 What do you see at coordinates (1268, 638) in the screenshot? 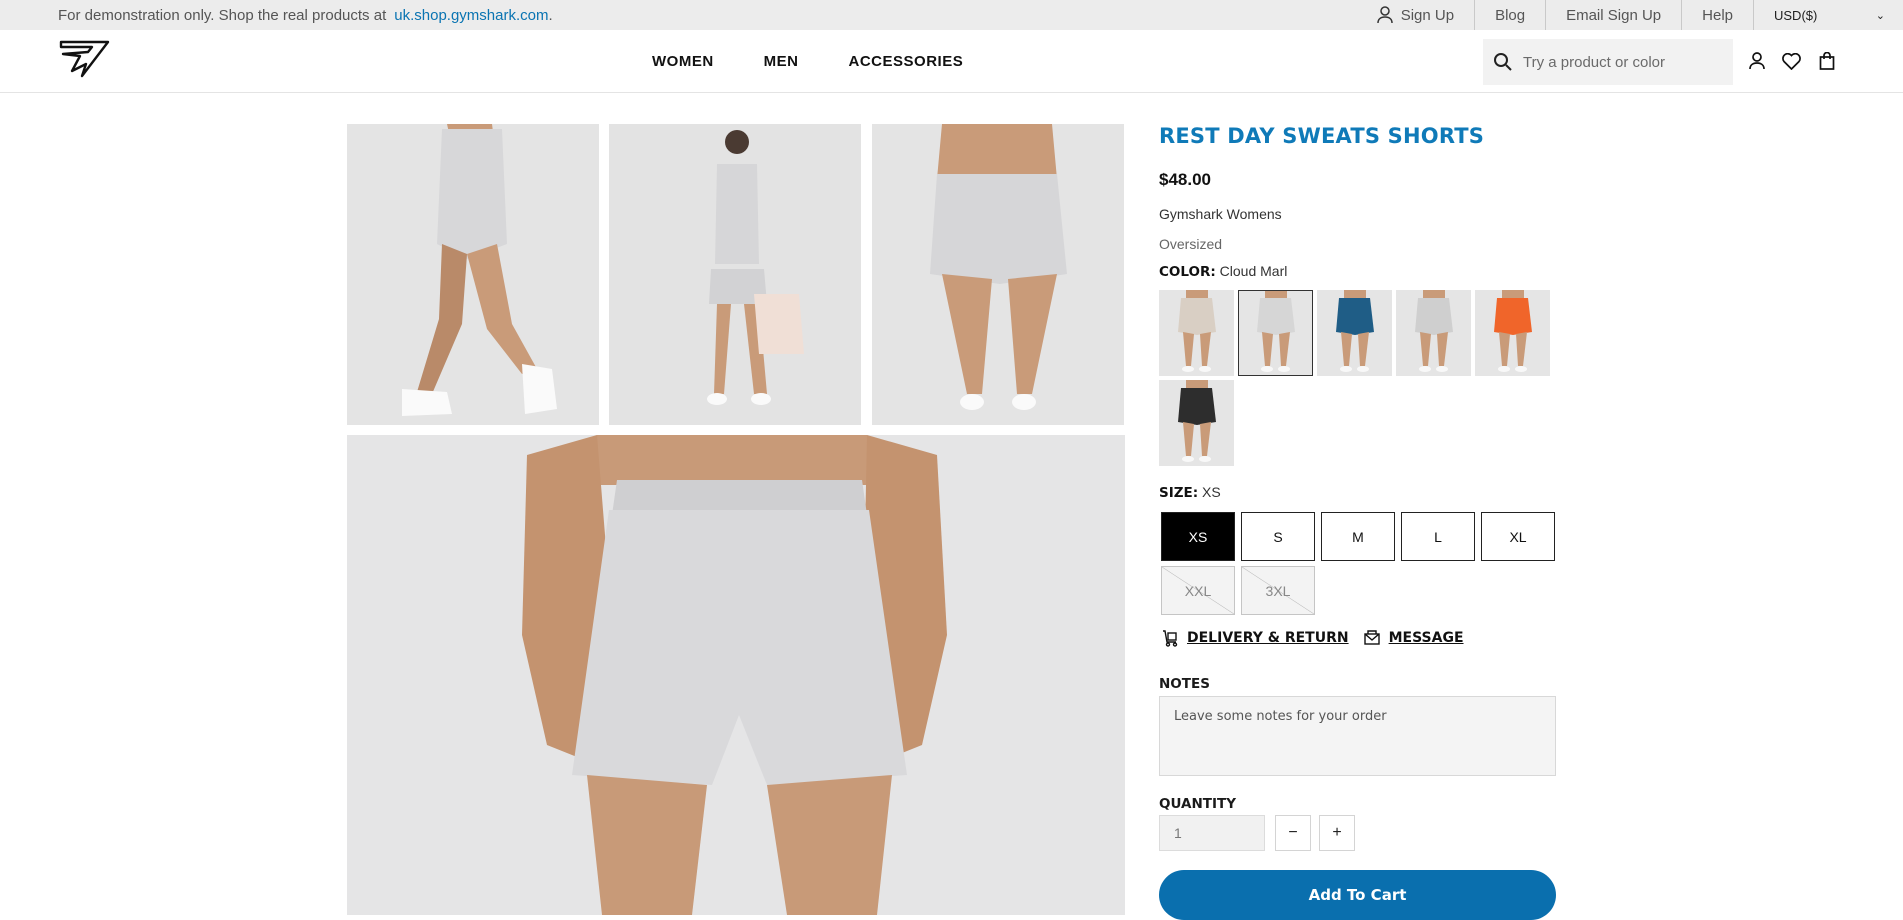
I see `delivery-return-link: DELIVERY & RETURN` at bounding box center [1268, 638].